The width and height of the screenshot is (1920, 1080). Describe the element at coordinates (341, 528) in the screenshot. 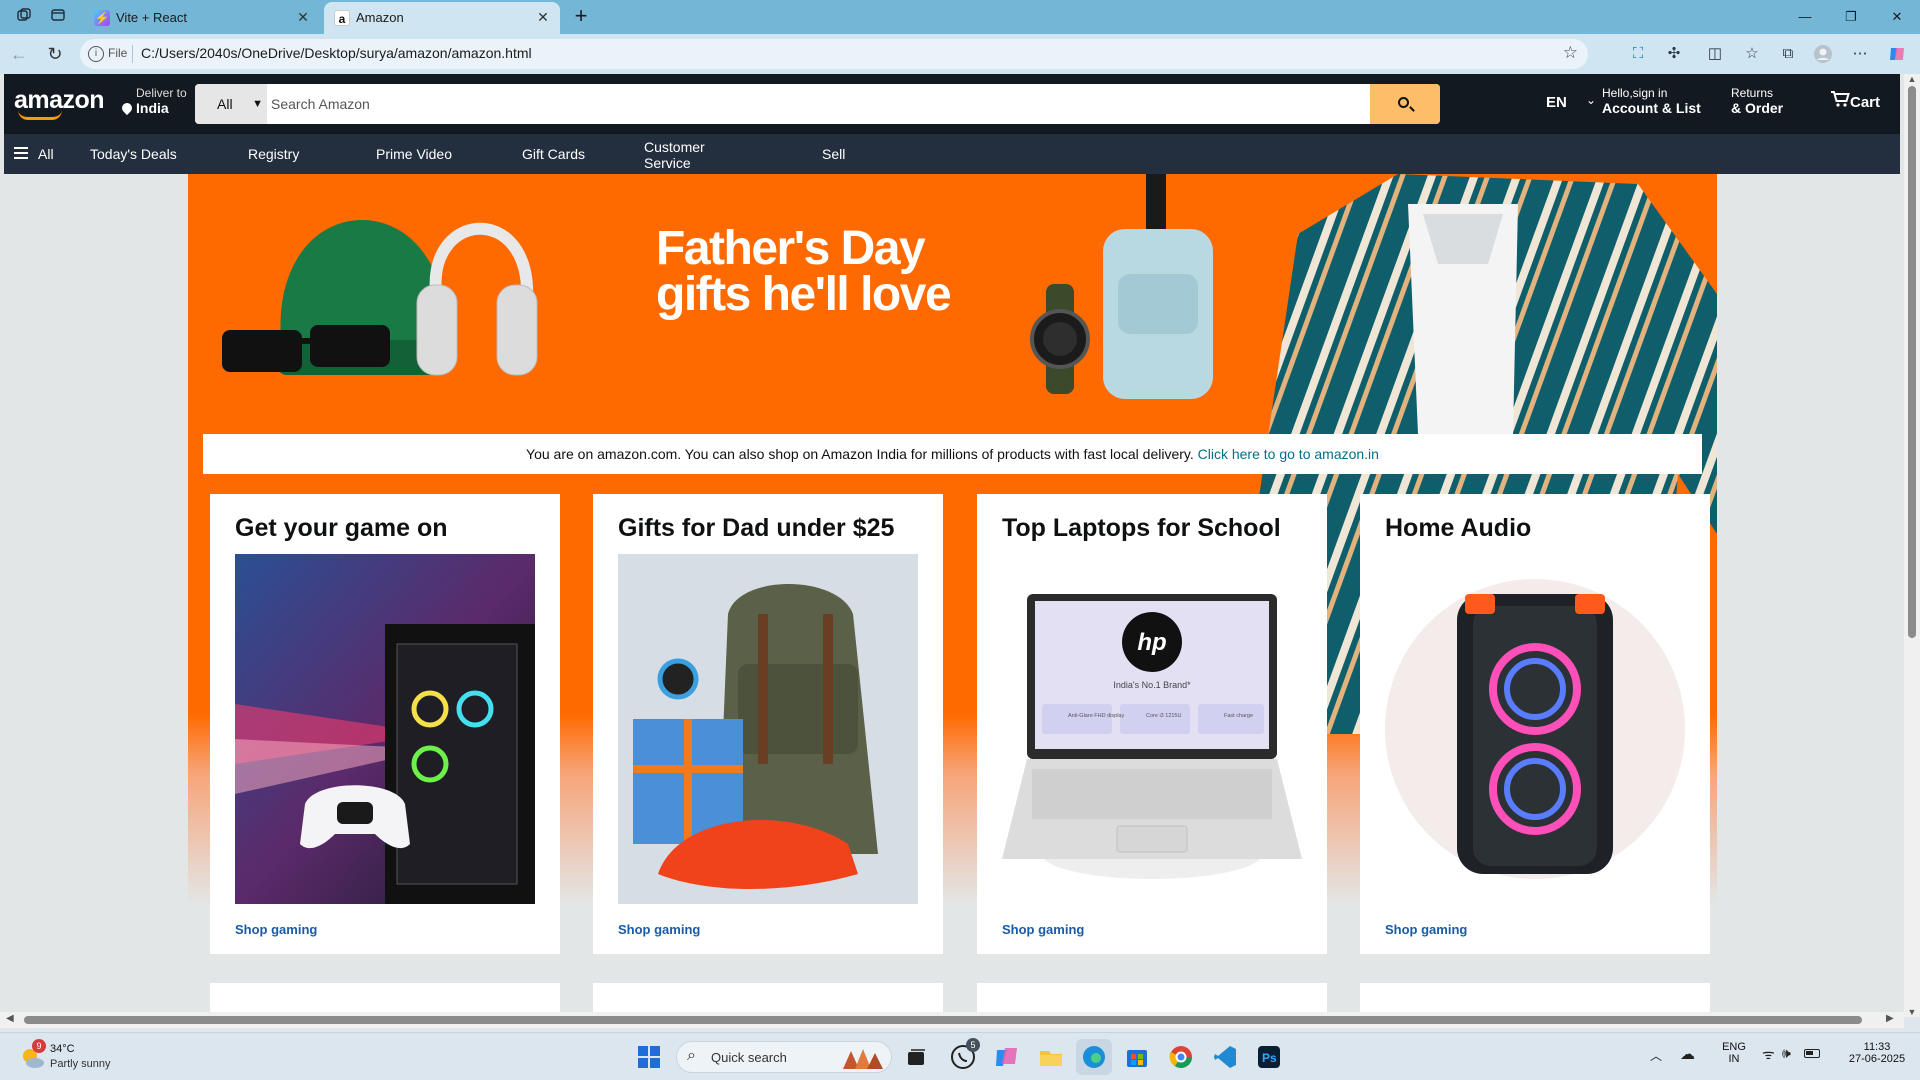

I see `card-title: Get your game on` at that location.